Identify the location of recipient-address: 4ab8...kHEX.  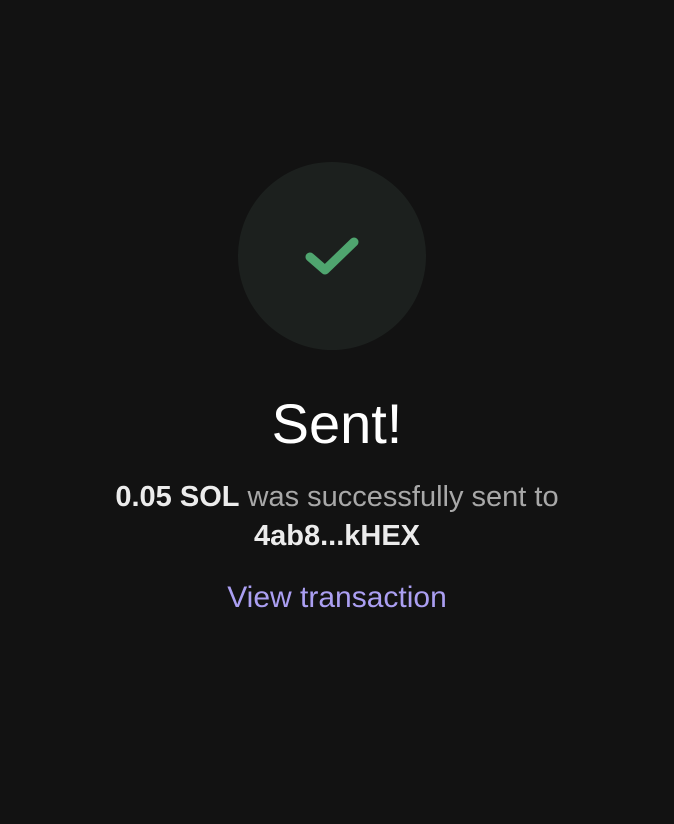
(337, 536).